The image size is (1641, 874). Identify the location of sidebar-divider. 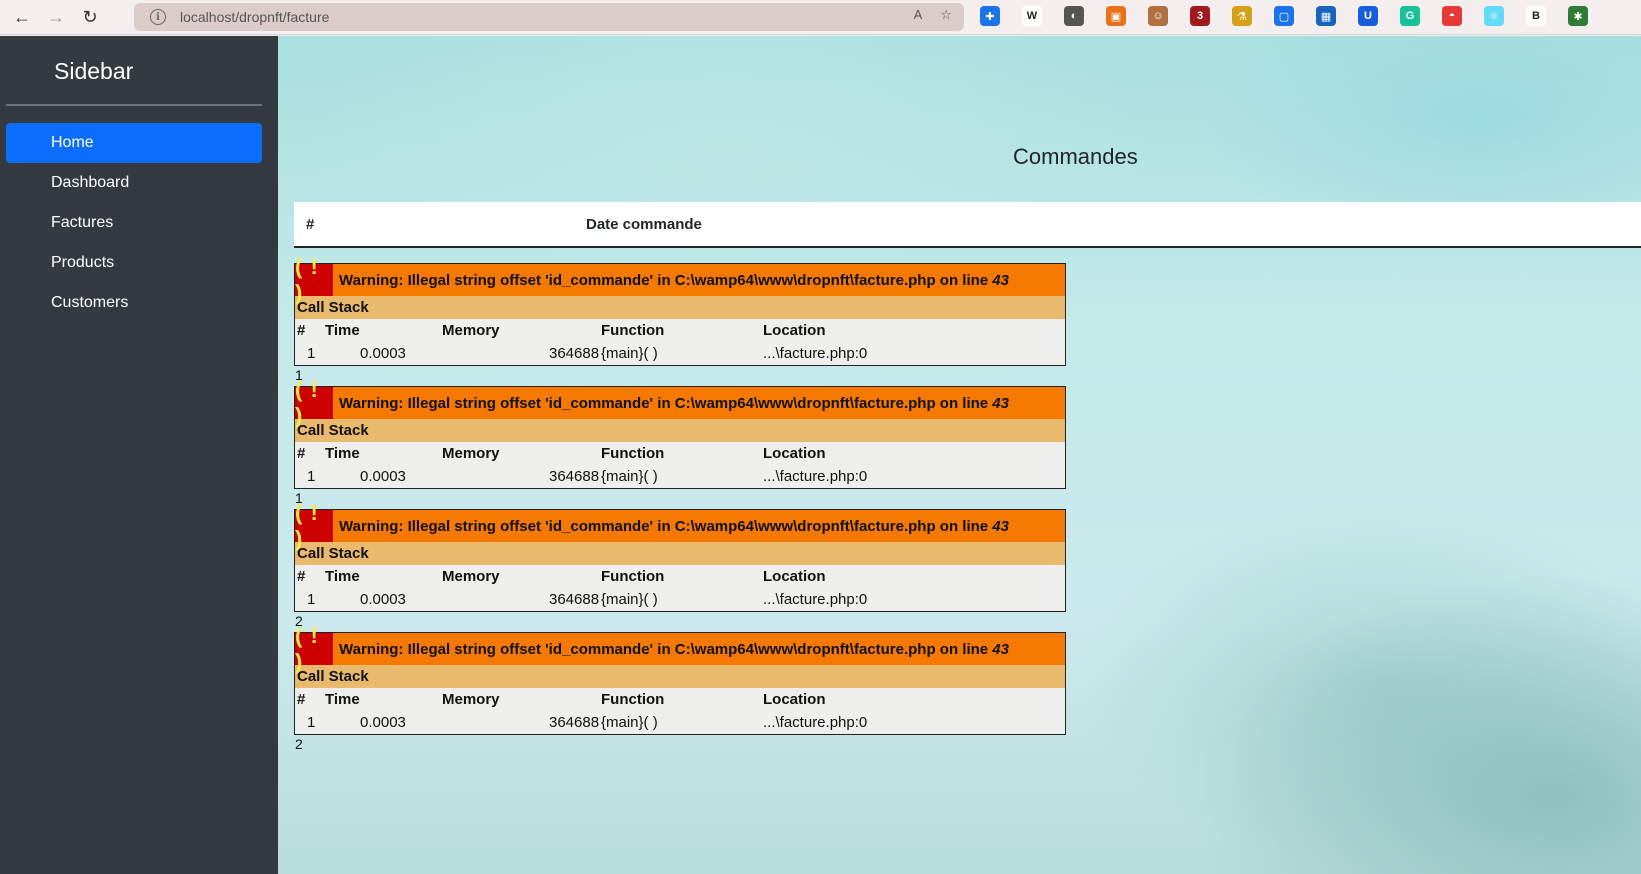
(134, 105).